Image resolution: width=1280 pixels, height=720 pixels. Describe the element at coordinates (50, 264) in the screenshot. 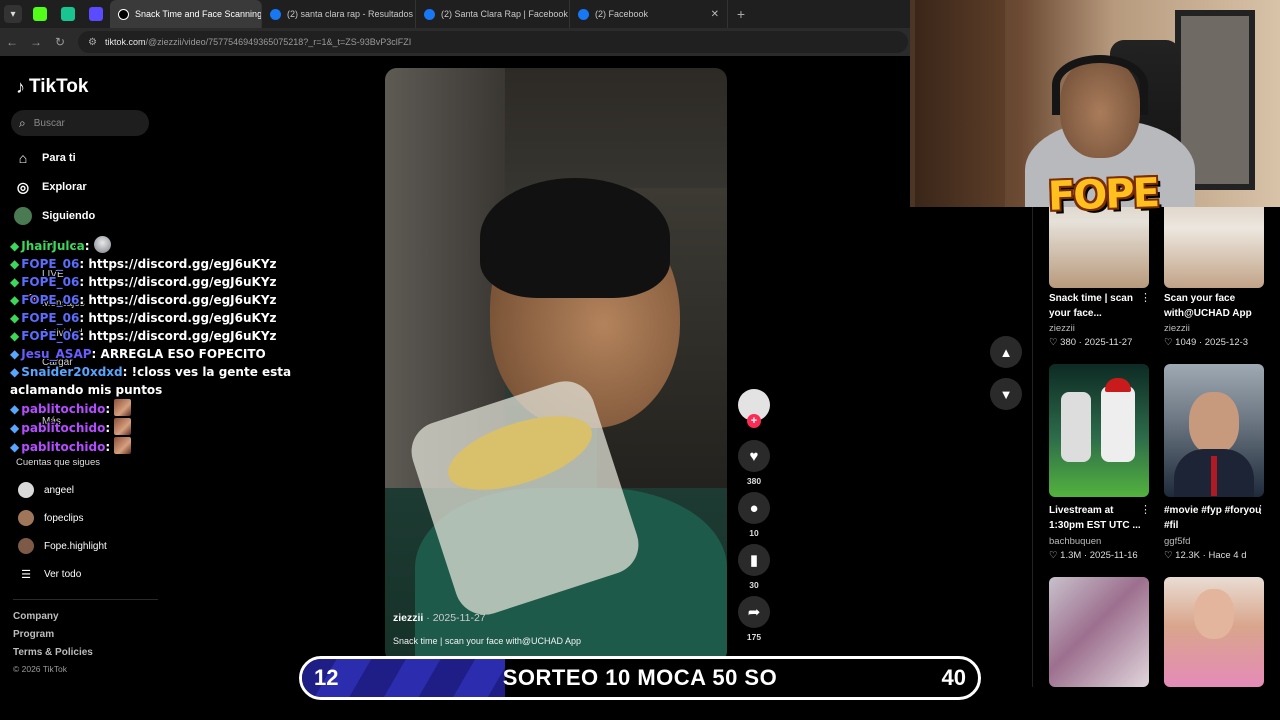

I see `chat-username: FOPE_06` at that location.